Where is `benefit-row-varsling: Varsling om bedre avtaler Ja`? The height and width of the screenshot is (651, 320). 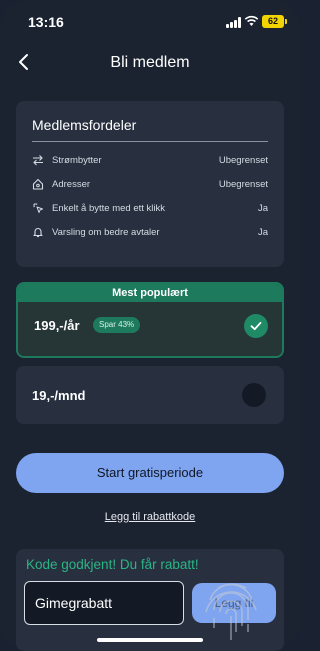
benefit-row-varsling: Varsling om bedre avtaler Ja is located at coordinates (150, 232).